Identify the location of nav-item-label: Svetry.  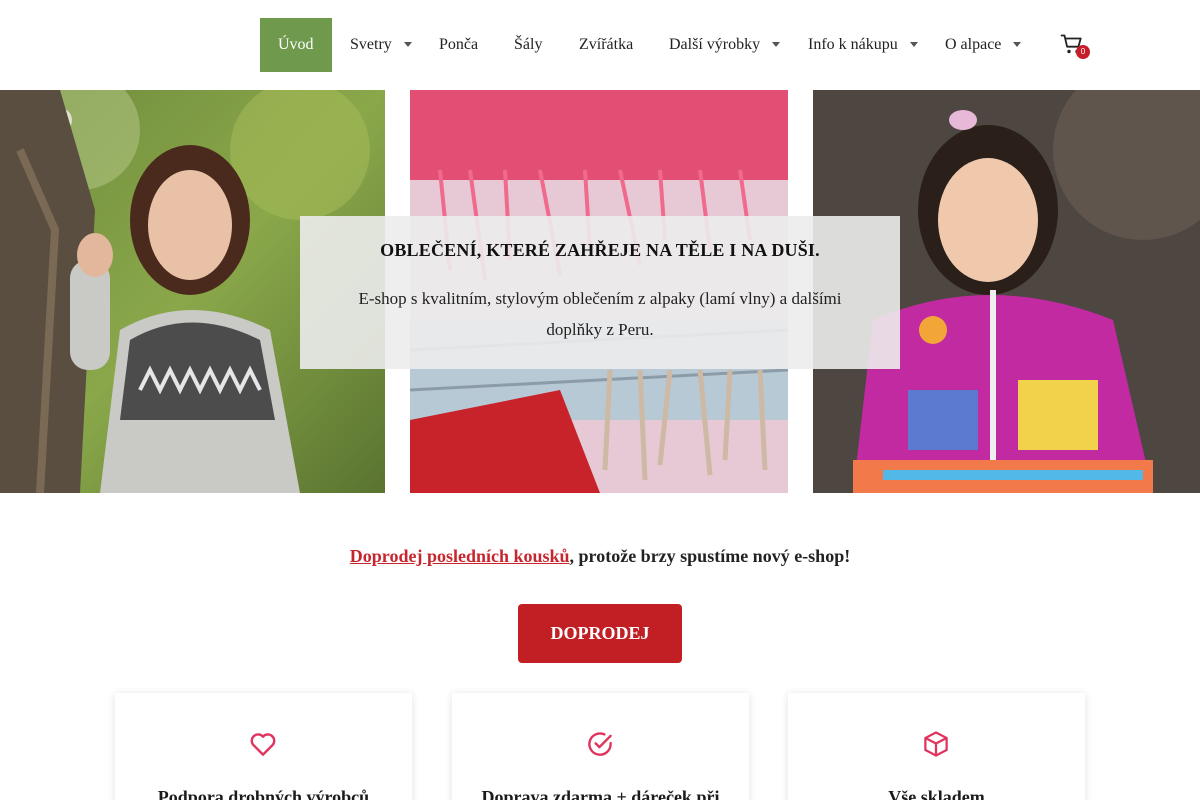
(371, 44).